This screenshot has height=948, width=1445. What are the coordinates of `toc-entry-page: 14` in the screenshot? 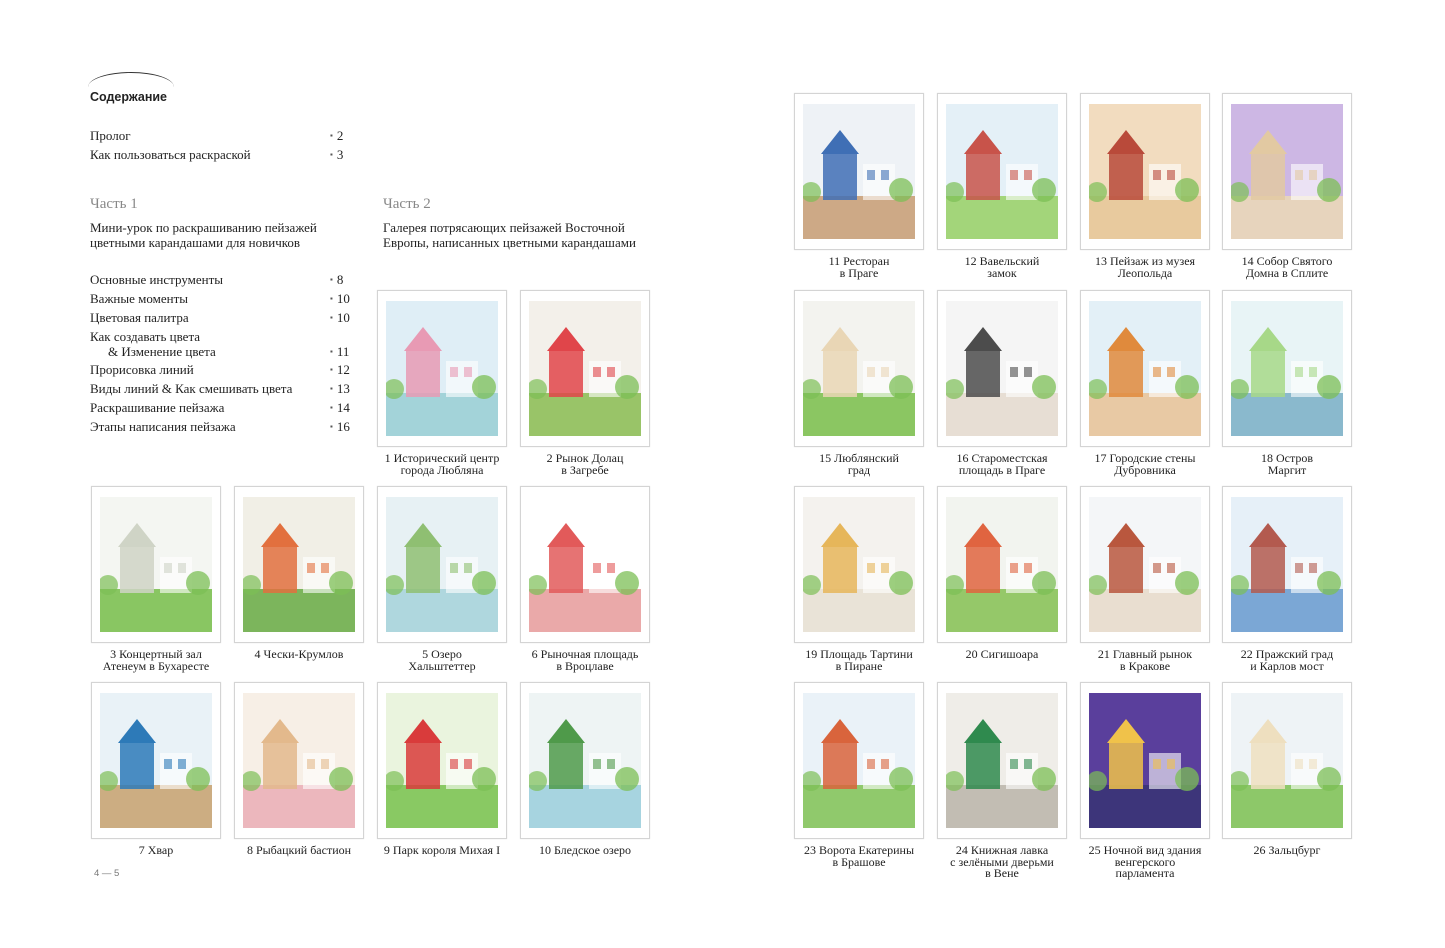 It's located at (340, 408).